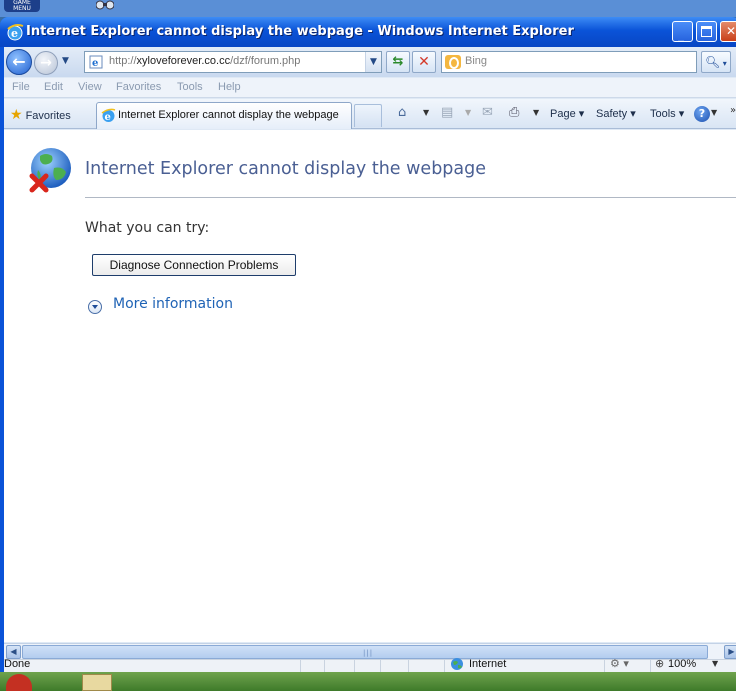 The height and width of the screenshot is (691, 736). What do you see at coordinates (368, 8) in the screenshot?
I see `desktop-top-strip: GAME MENU` at bounding box center [368, 8].